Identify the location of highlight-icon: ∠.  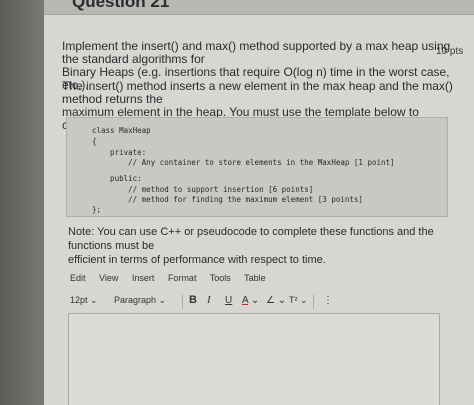
(270, 300).